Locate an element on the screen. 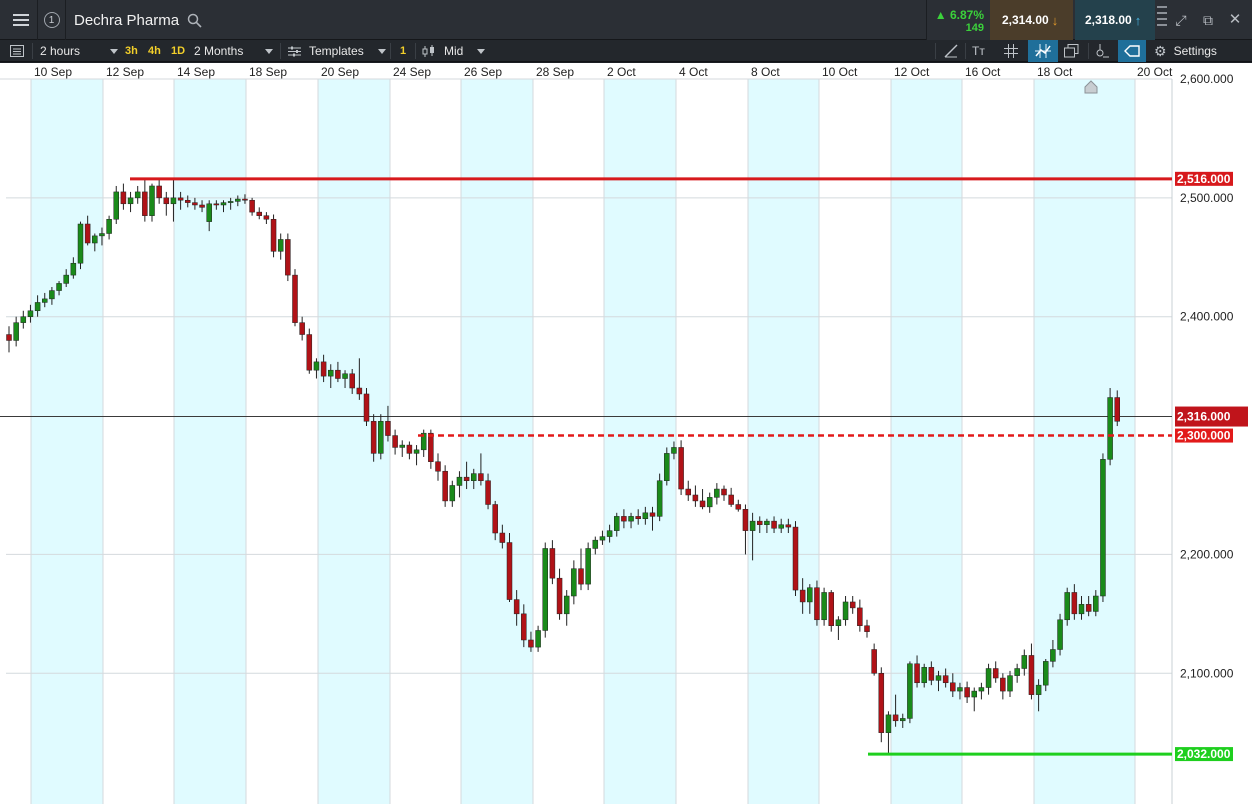 Image resolution: width=1252 pixels, height=806 pixels. x-tick-label: 12 Oct is located at coordinates (912, 72).